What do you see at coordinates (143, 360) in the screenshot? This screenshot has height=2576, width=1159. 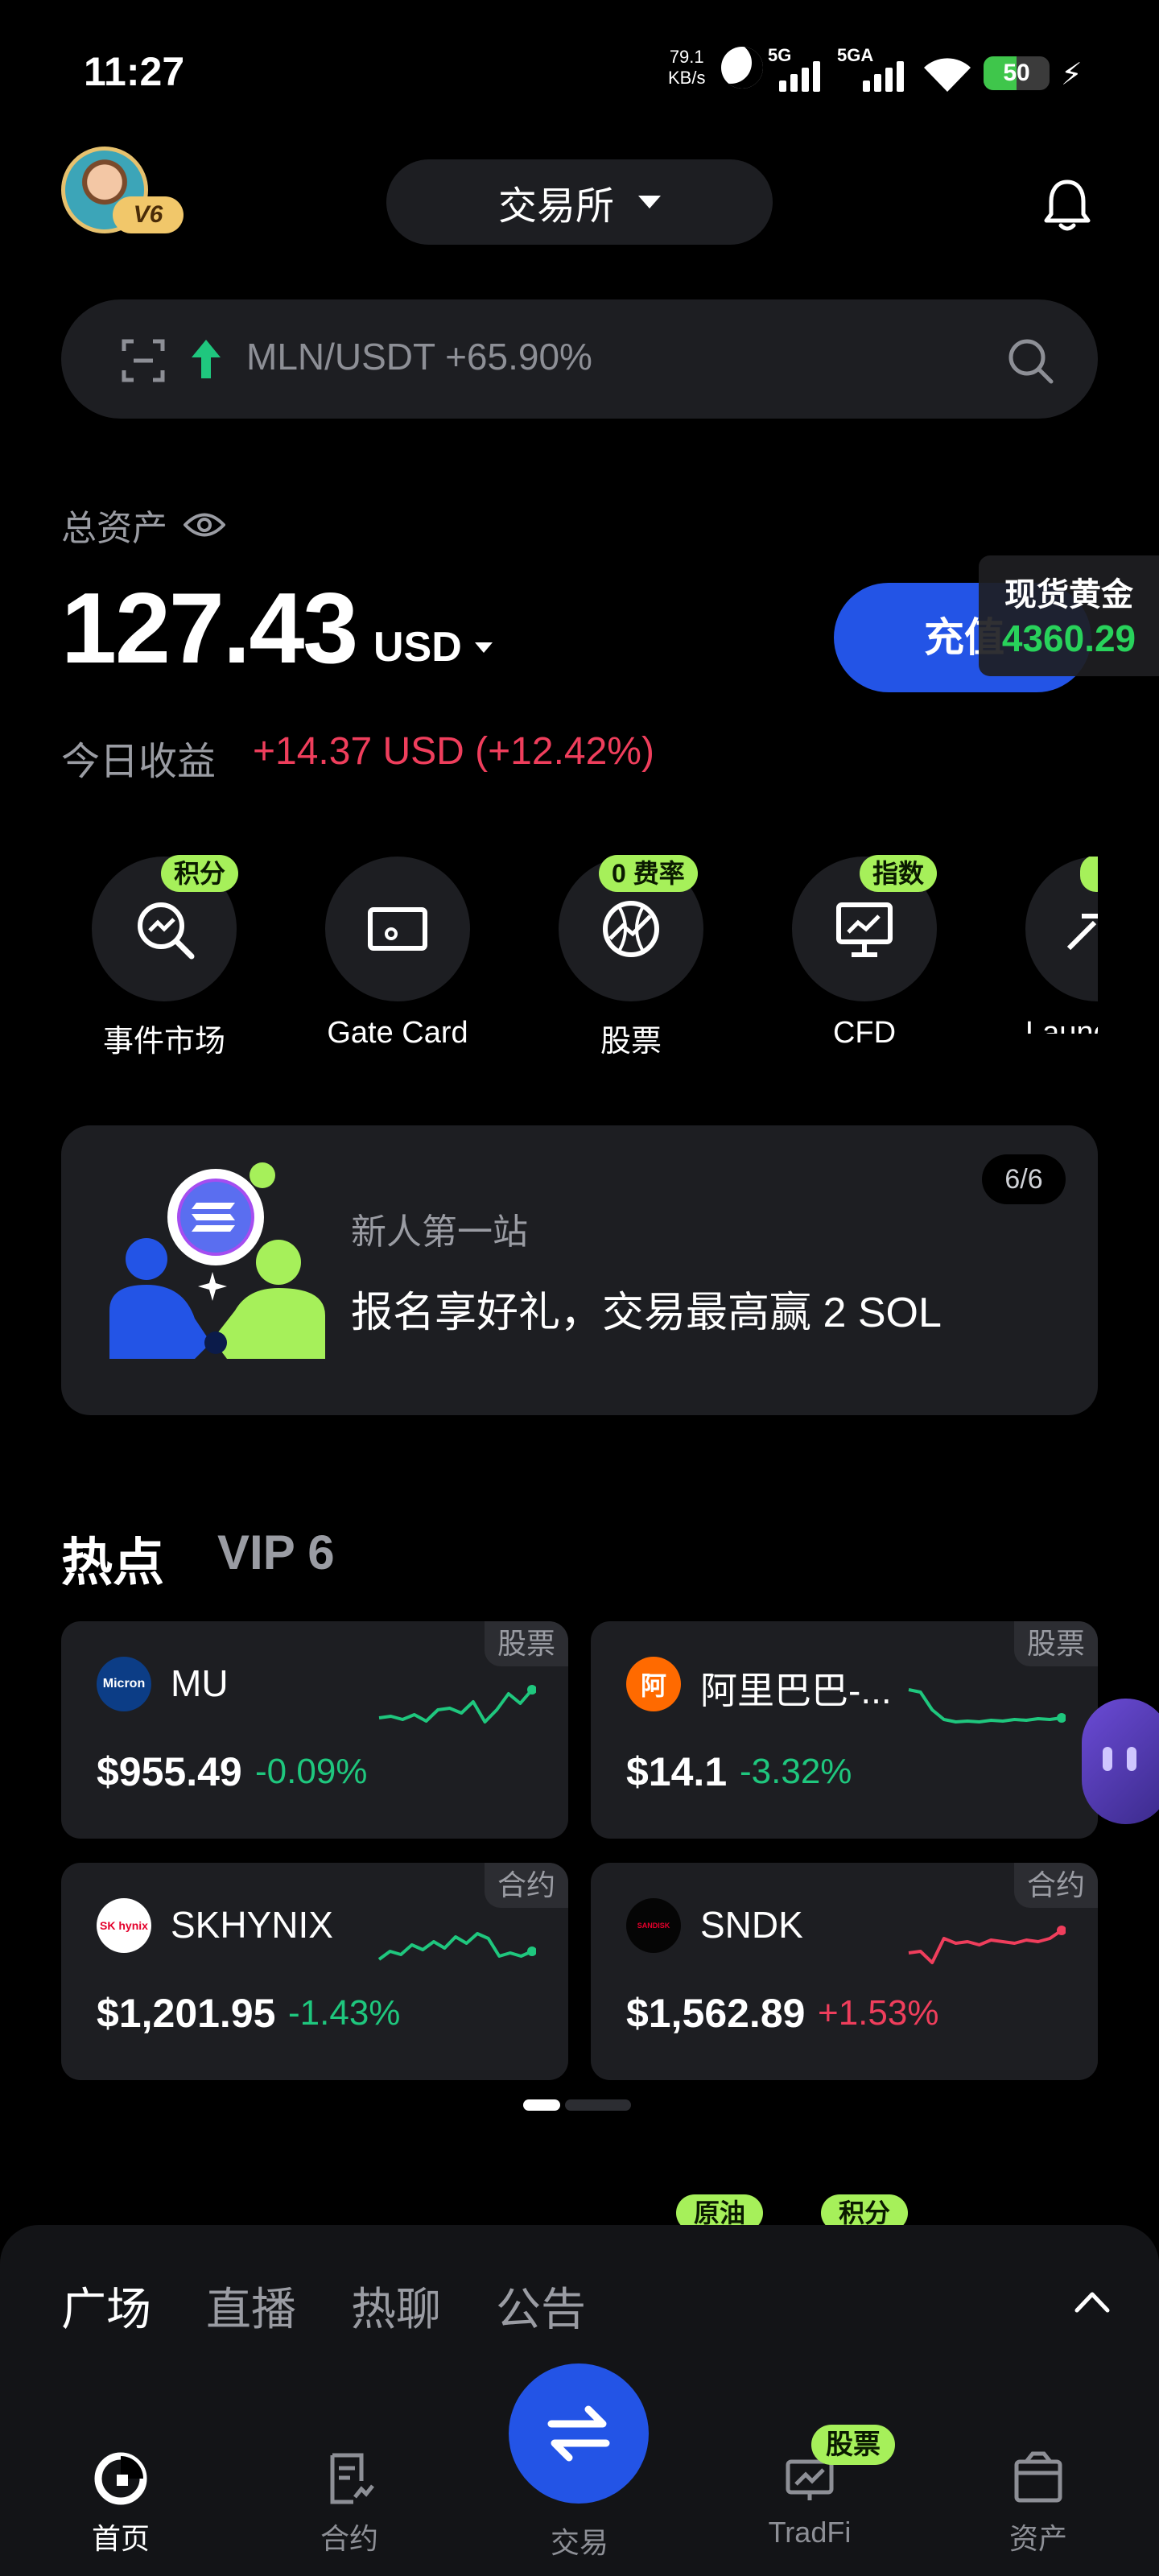 I see `scan-icon` at bounding box center [143, 360].